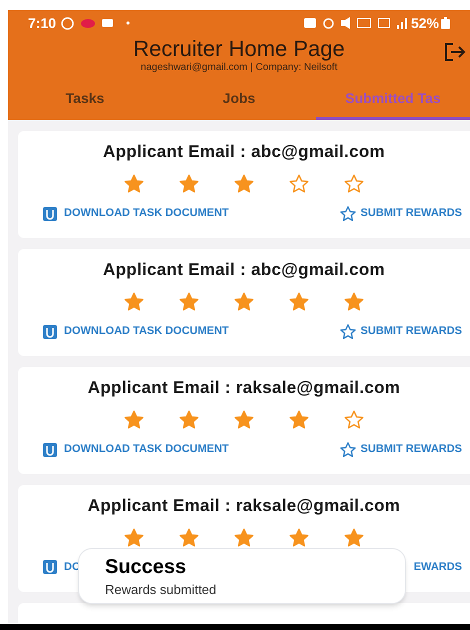 Image resolution: width=470 pixels, height=630 pixels. I want to click on tab: Tasks, so click(85, 100).